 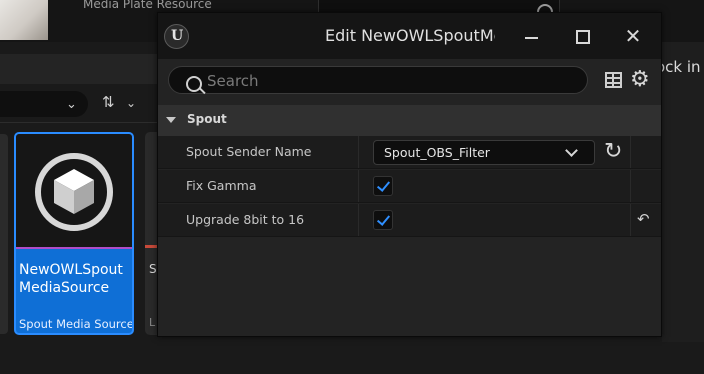 What do you see at coordinates (683, 192) in the screenshot?
I see `right-panel` at bounding box center [683, 192].